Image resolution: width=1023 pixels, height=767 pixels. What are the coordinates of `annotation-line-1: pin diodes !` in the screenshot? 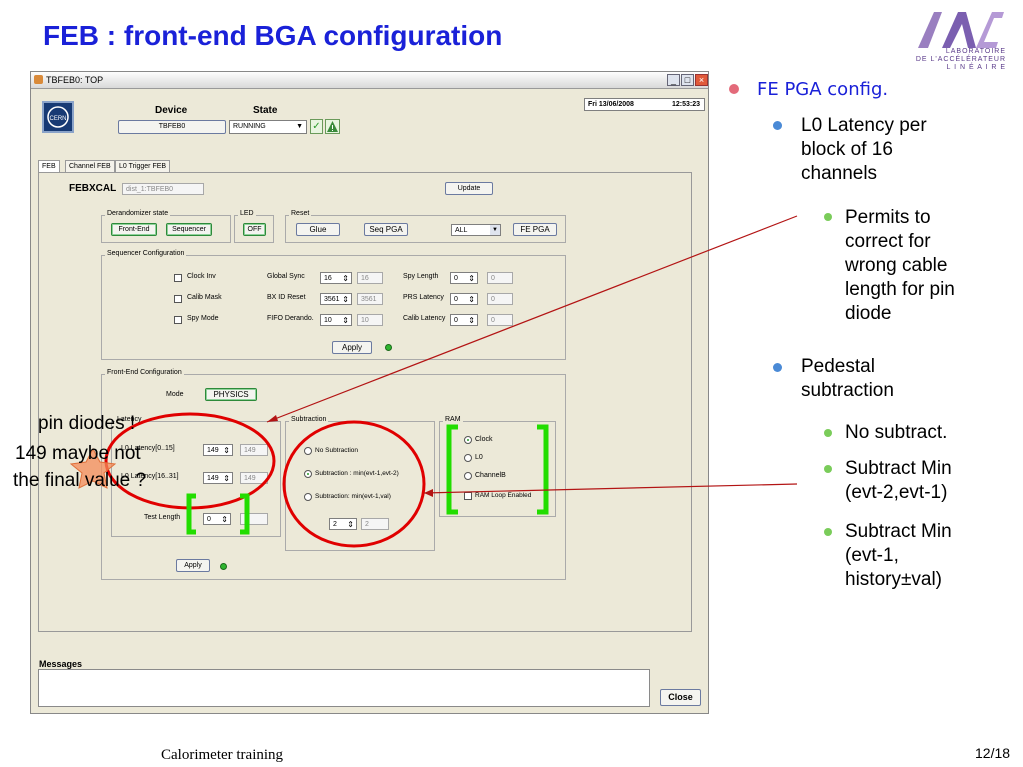 It's located at (87, 423).